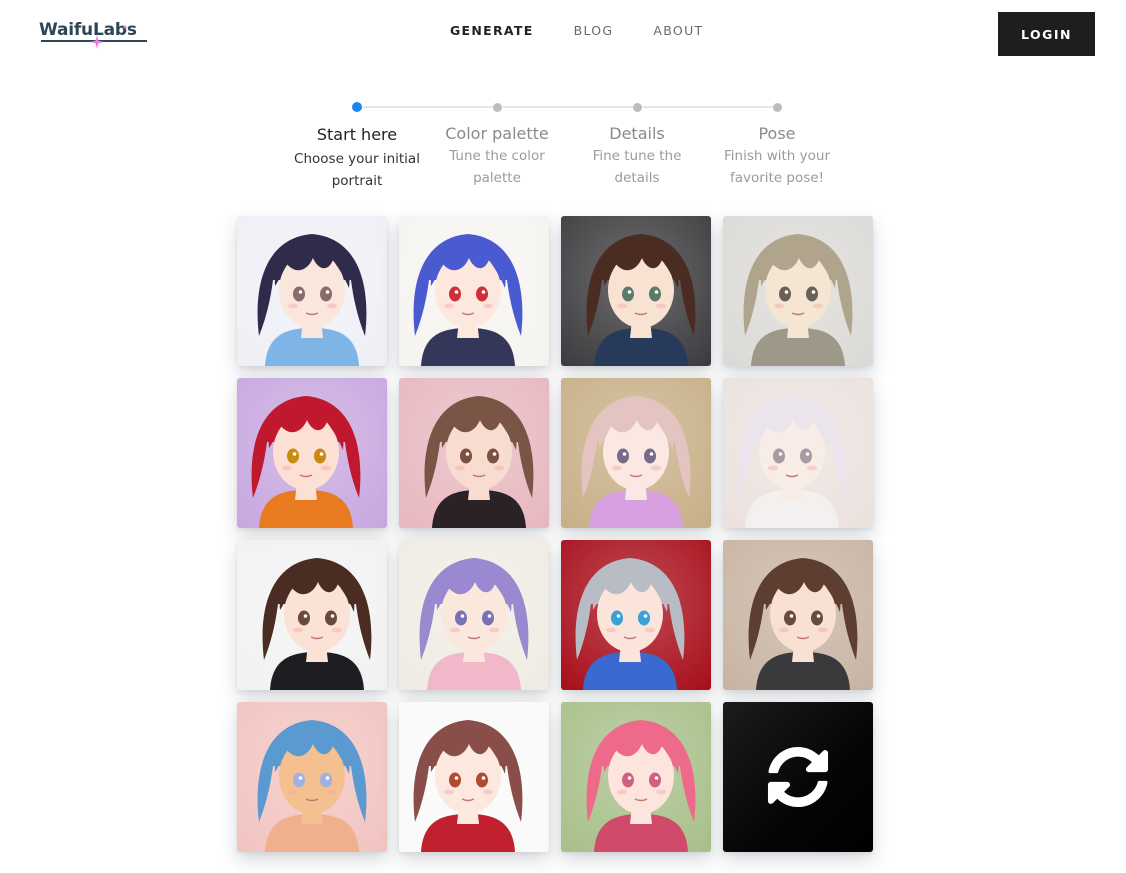 The image size is (1126, 873). Describe the element at coordinates (88, 30) in the screenshot. I see `logo-text: WaifuLabs` at that location.